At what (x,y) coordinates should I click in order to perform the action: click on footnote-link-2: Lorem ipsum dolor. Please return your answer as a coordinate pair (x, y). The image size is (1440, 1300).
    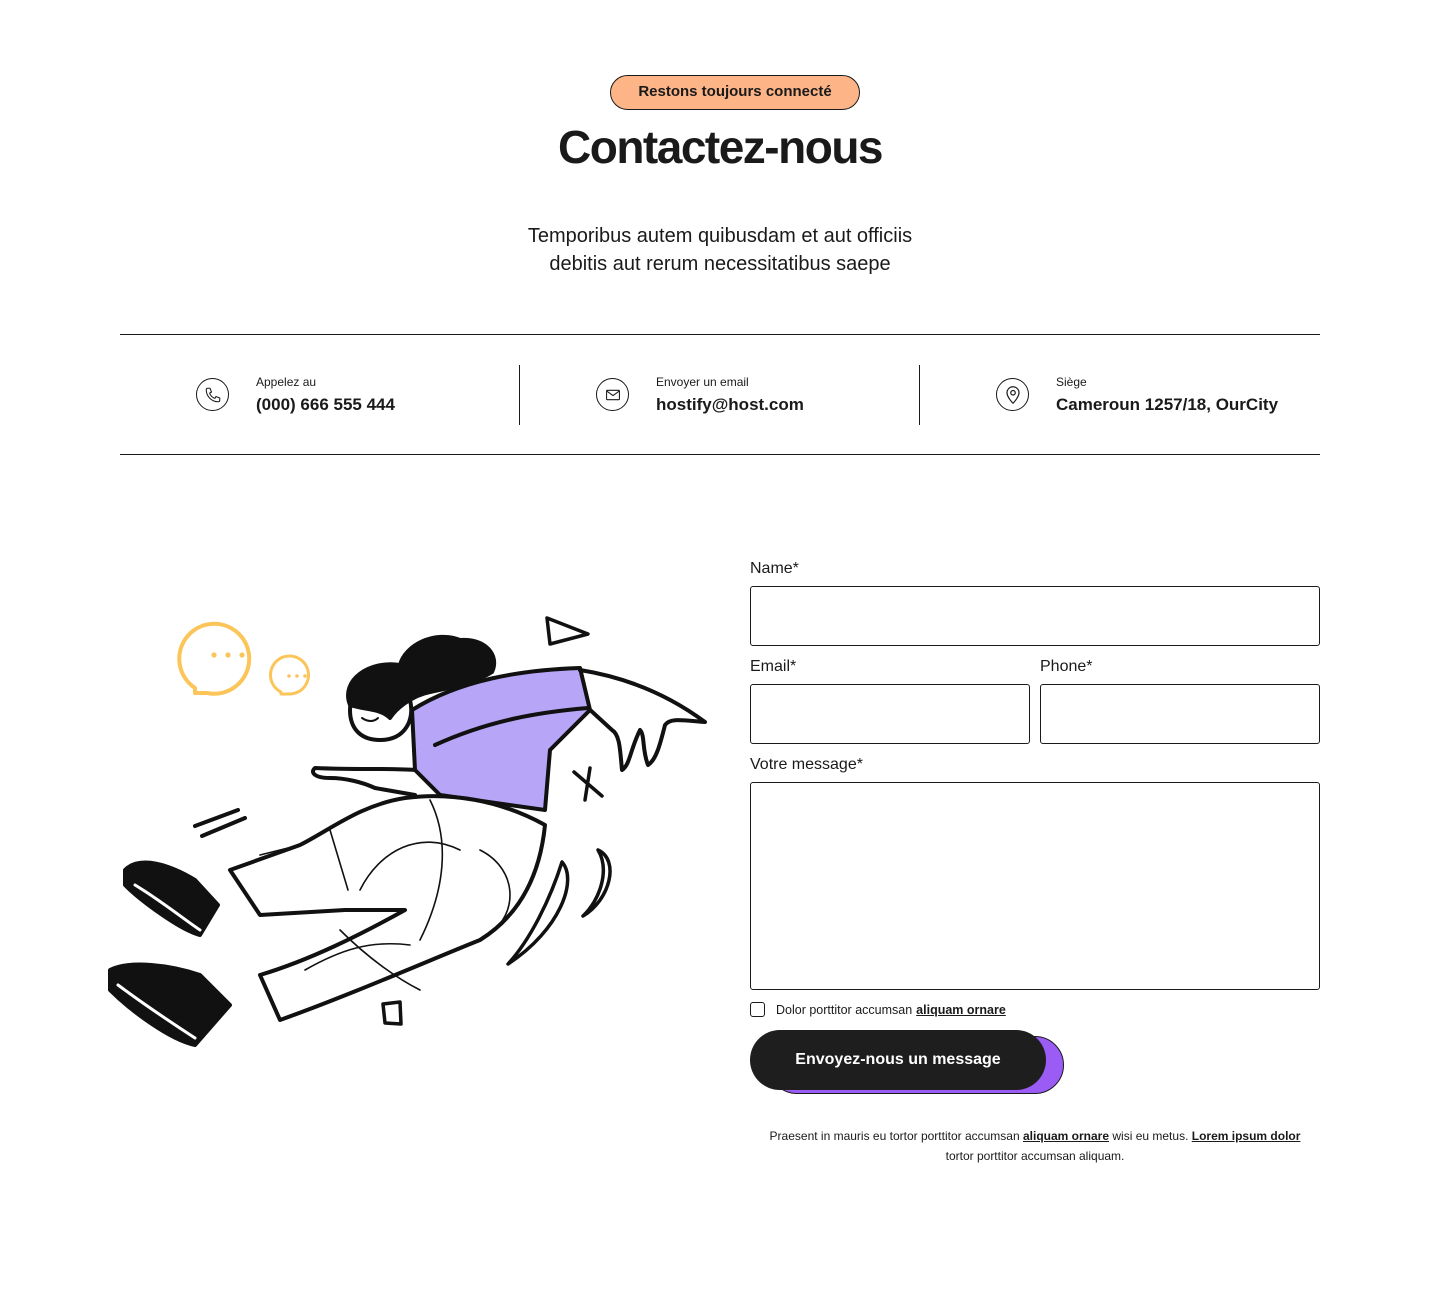
    Looking at the image, I should click on (1246, 1136).